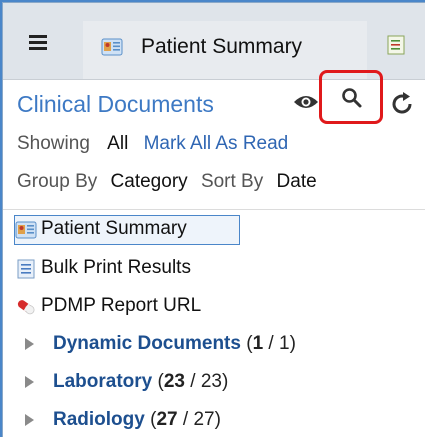  I want to click on hamburger-icon, so click(38, 42).